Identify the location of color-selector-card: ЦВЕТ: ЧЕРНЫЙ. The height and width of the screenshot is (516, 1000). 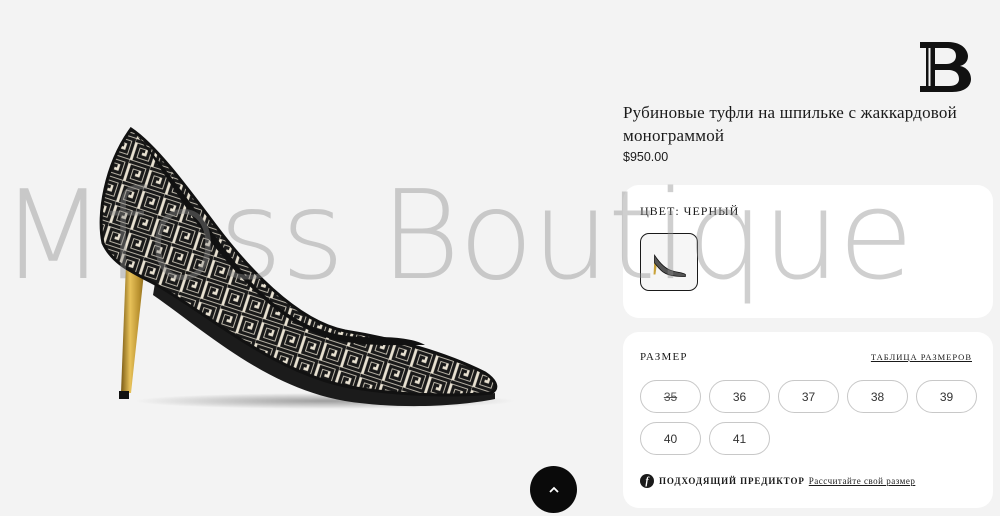
(808, 251).